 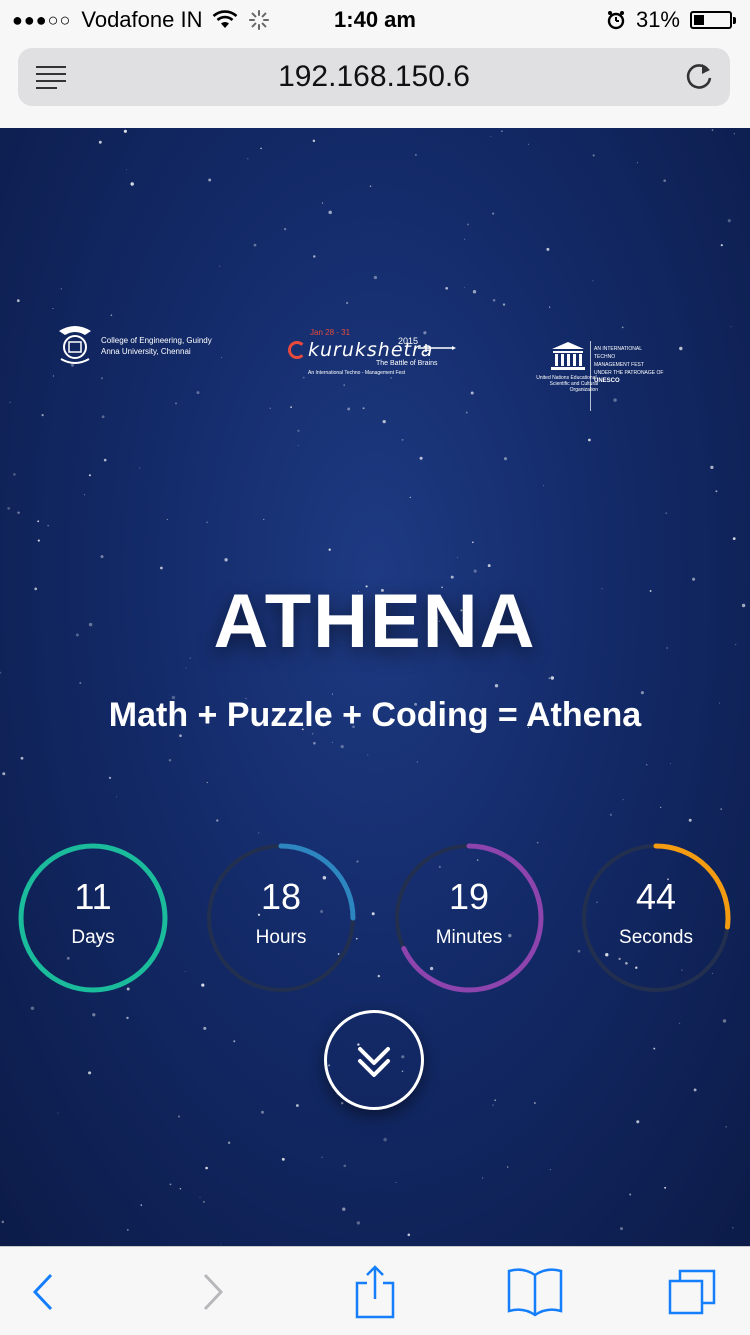 I want to click on share-icon, so click(x=375, y=1292).